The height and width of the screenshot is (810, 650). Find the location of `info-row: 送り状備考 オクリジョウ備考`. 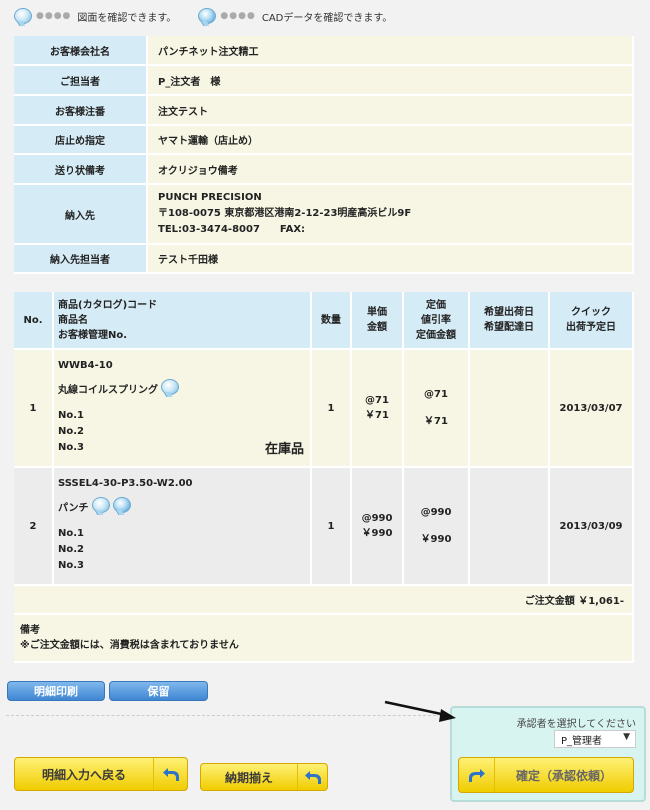

info-row: 送り状備考 オクリジョウ備考 is located at coordinates (324, 170).